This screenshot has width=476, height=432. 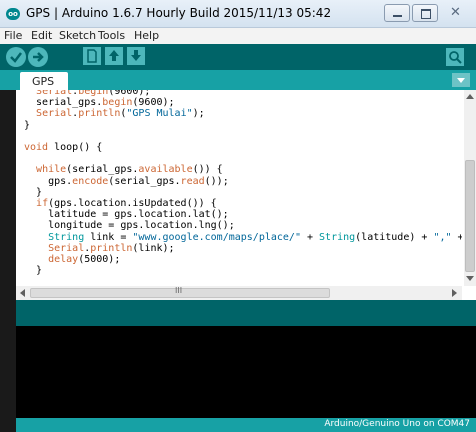 What do you see at coordinates (246, 425) in the screenshot?
I see `status-footer: Arduino/Genuino Uno on COM47` at bounding box center [246, 425].